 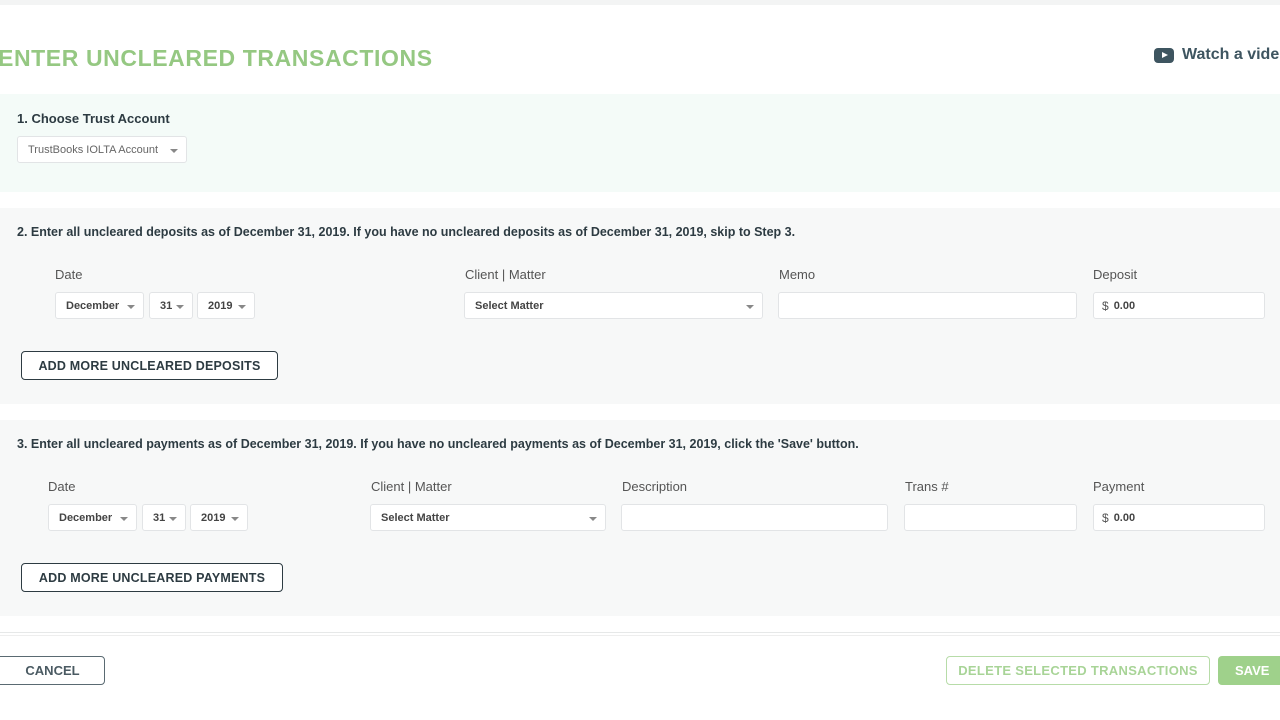 I want to click on step1-heading: 1. Choose Trust Account, so click(x=93, y=118).